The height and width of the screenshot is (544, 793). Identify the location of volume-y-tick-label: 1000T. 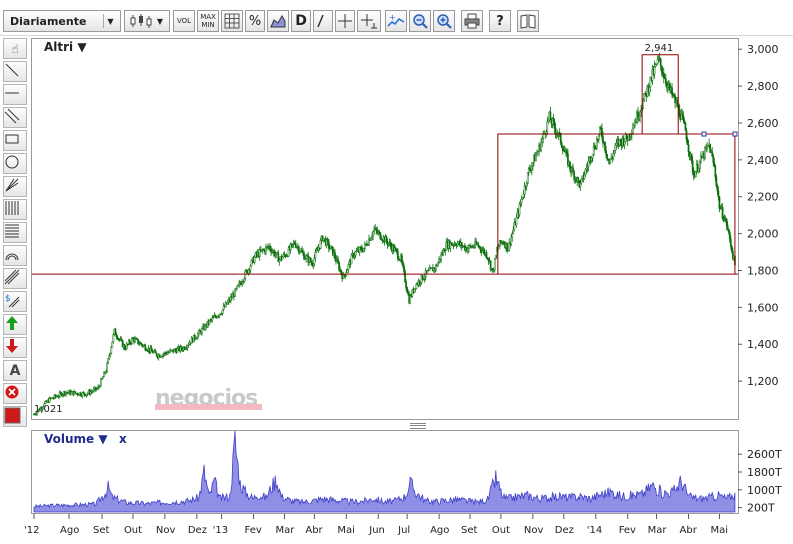
(764, 490).